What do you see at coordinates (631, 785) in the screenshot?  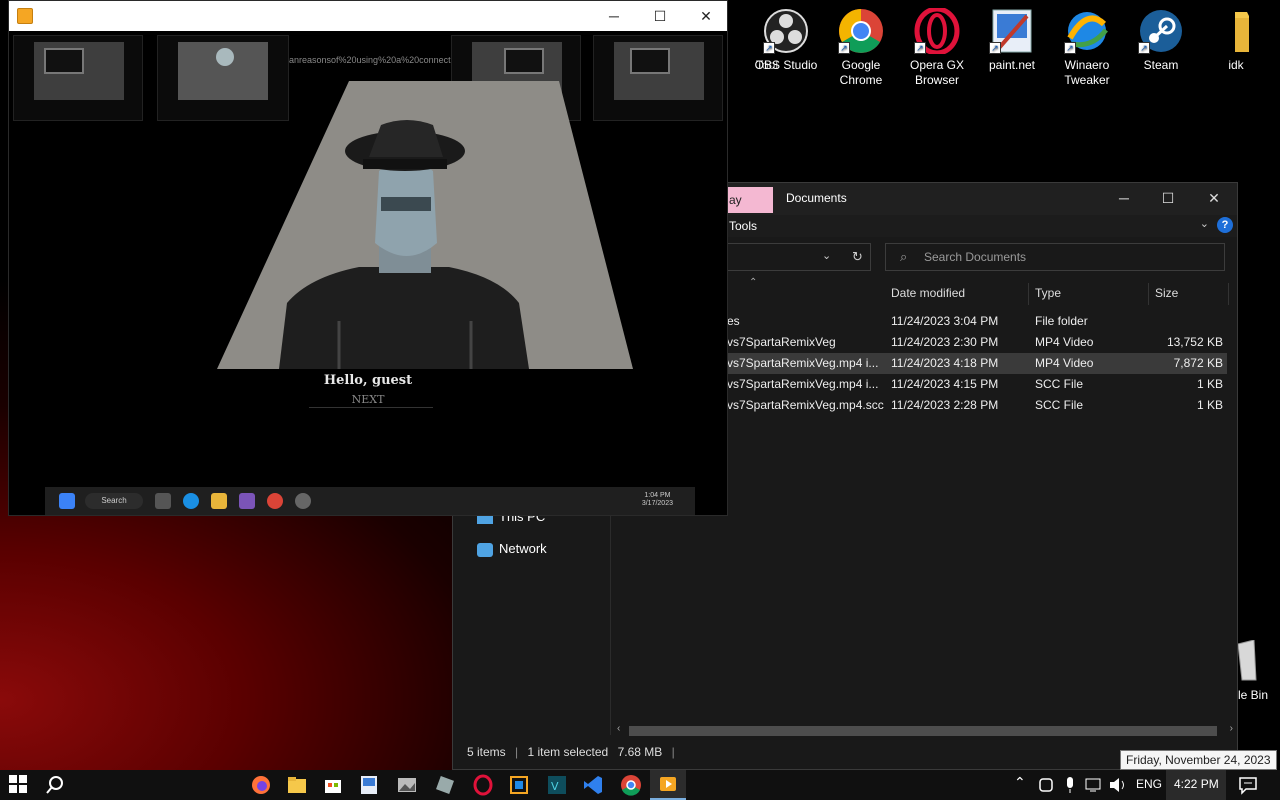 I see `taskbar-chrome-icon` at bounding box center [631, 785].